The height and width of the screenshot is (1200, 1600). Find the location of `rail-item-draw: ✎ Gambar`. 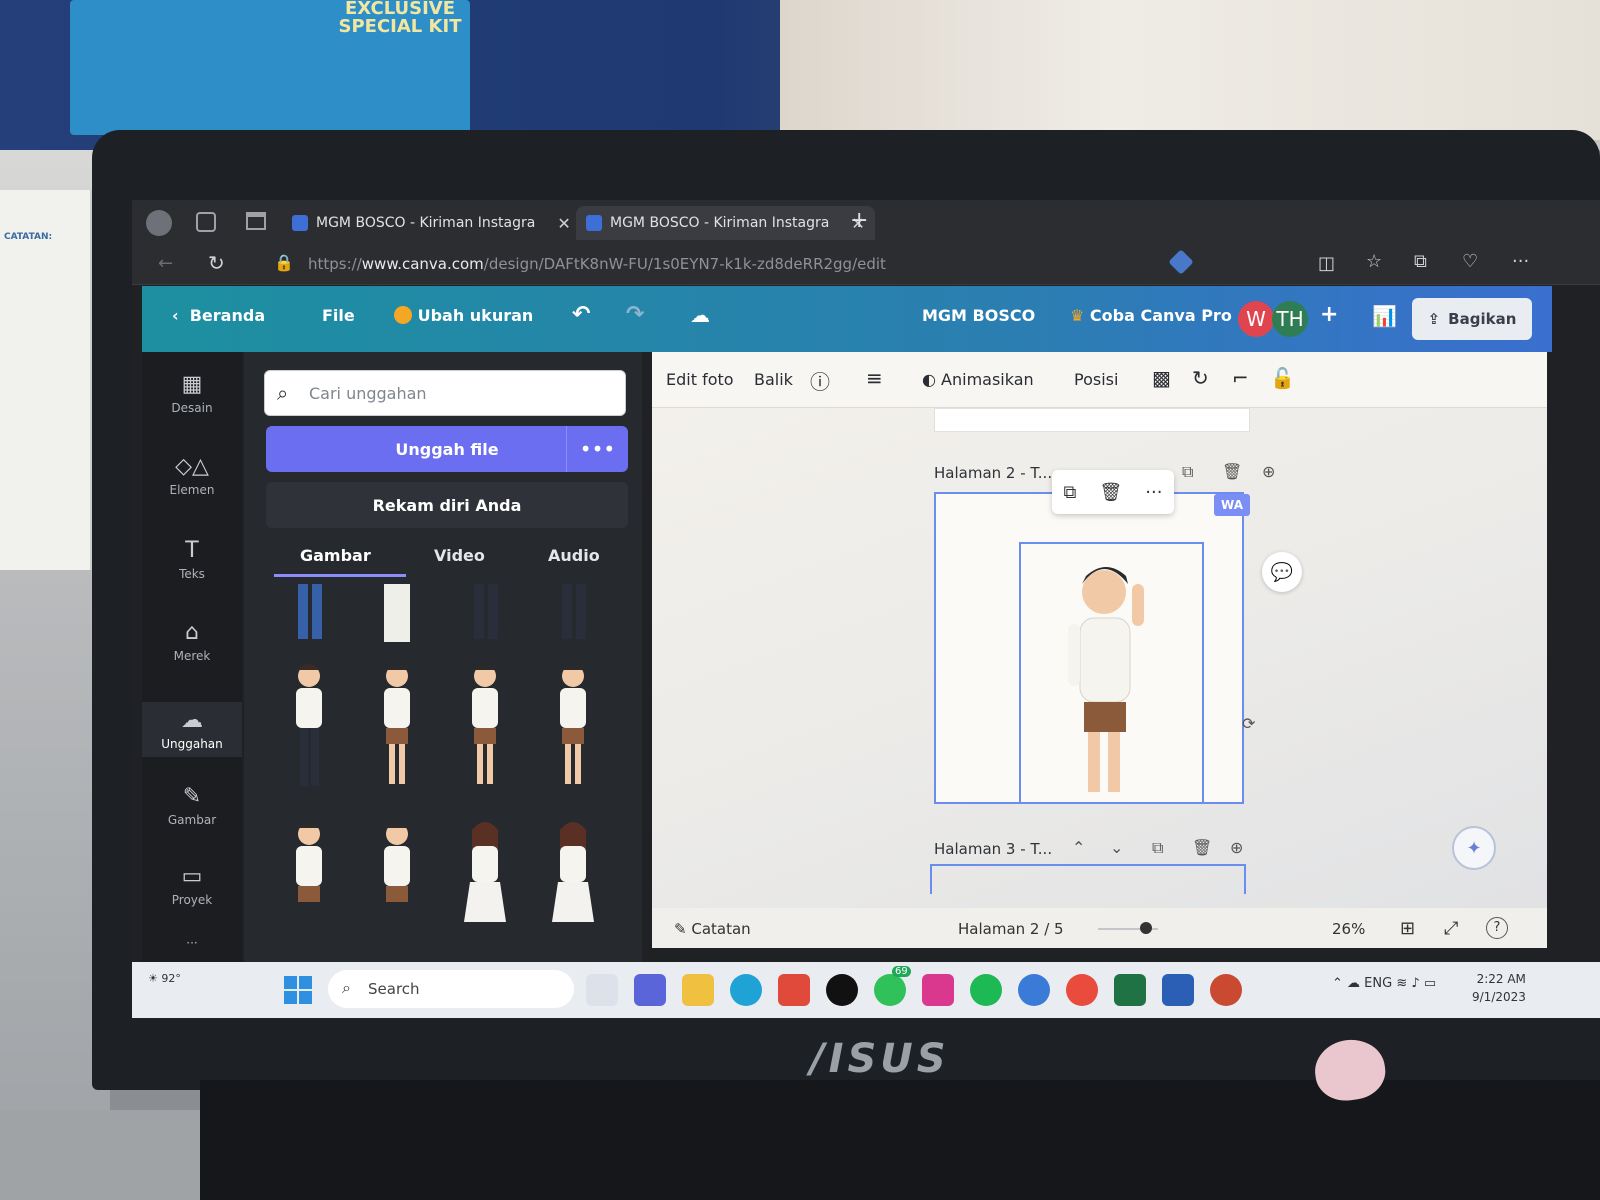

rail-item-draw: ✎ Gambar is located at coordinates (192, 805).